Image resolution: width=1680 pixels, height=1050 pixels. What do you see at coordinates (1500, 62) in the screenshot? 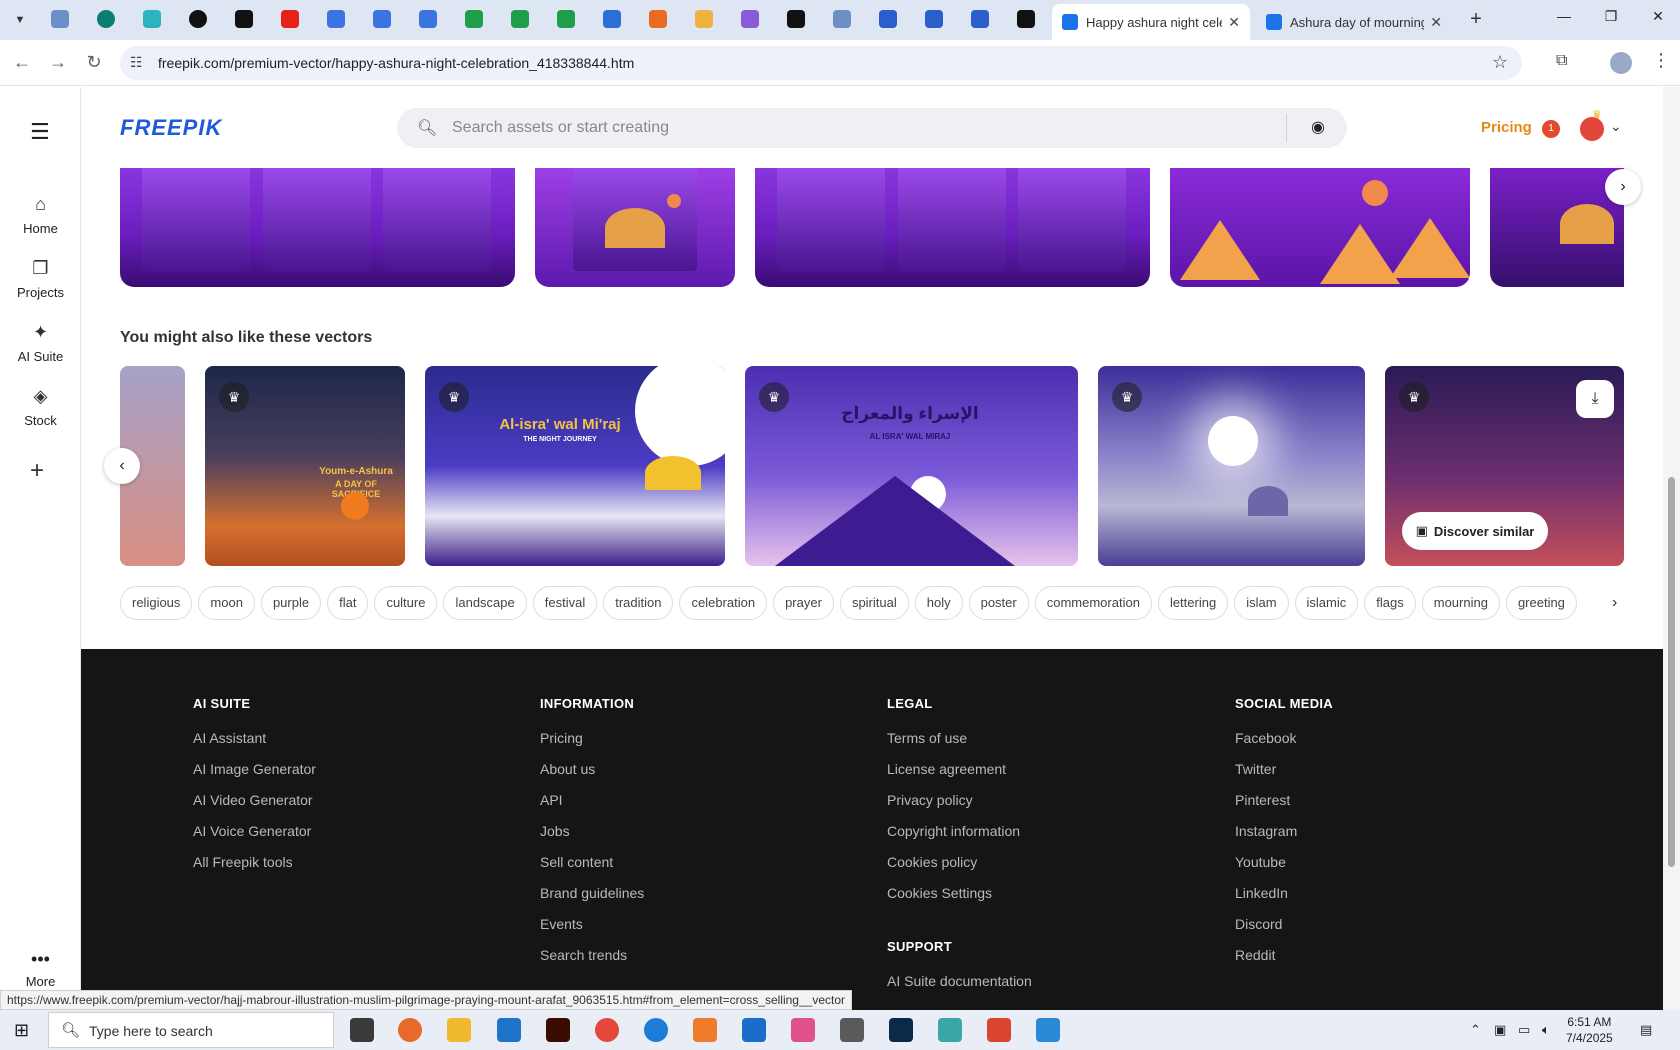
I see `bookmark-star-icon: ☆` at bounding box center [1500, 62].